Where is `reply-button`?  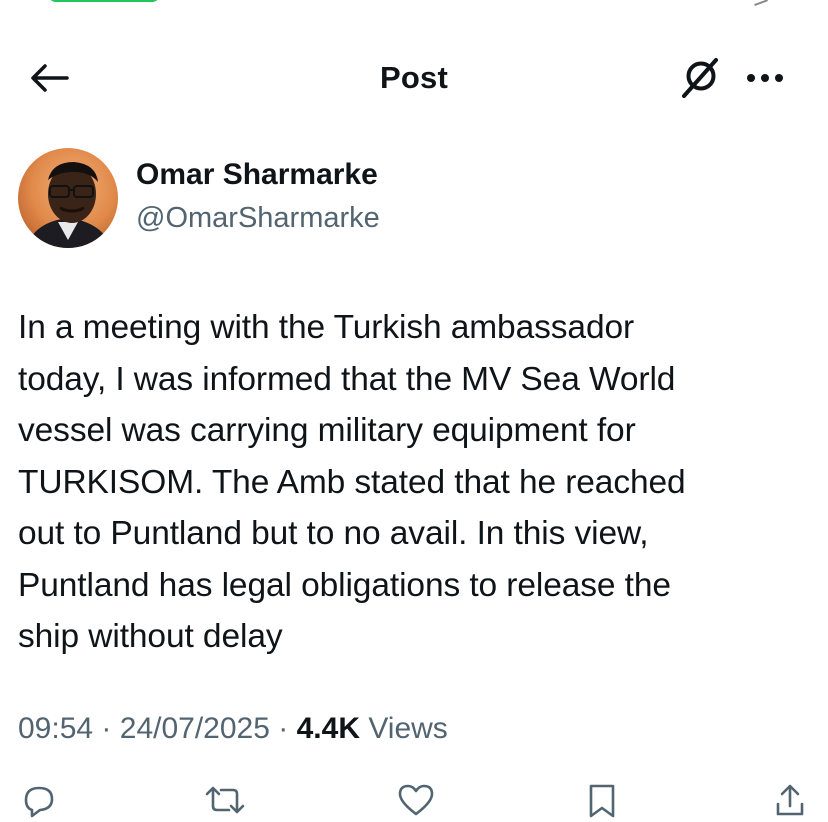 reply-button is located at coordinates (39, 802).